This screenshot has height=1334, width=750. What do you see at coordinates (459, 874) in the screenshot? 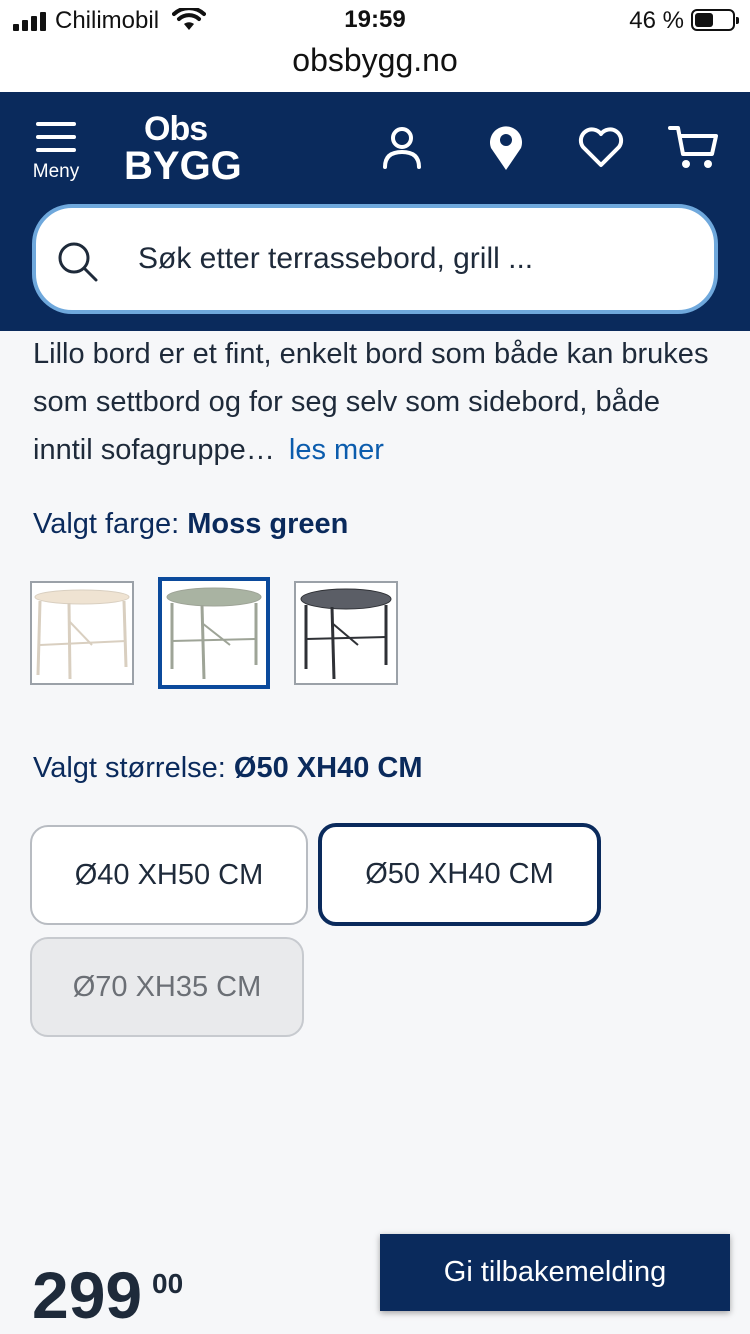
I see `size-option-50: Ø50 XH40 CM` at bounding box center [459, 874].